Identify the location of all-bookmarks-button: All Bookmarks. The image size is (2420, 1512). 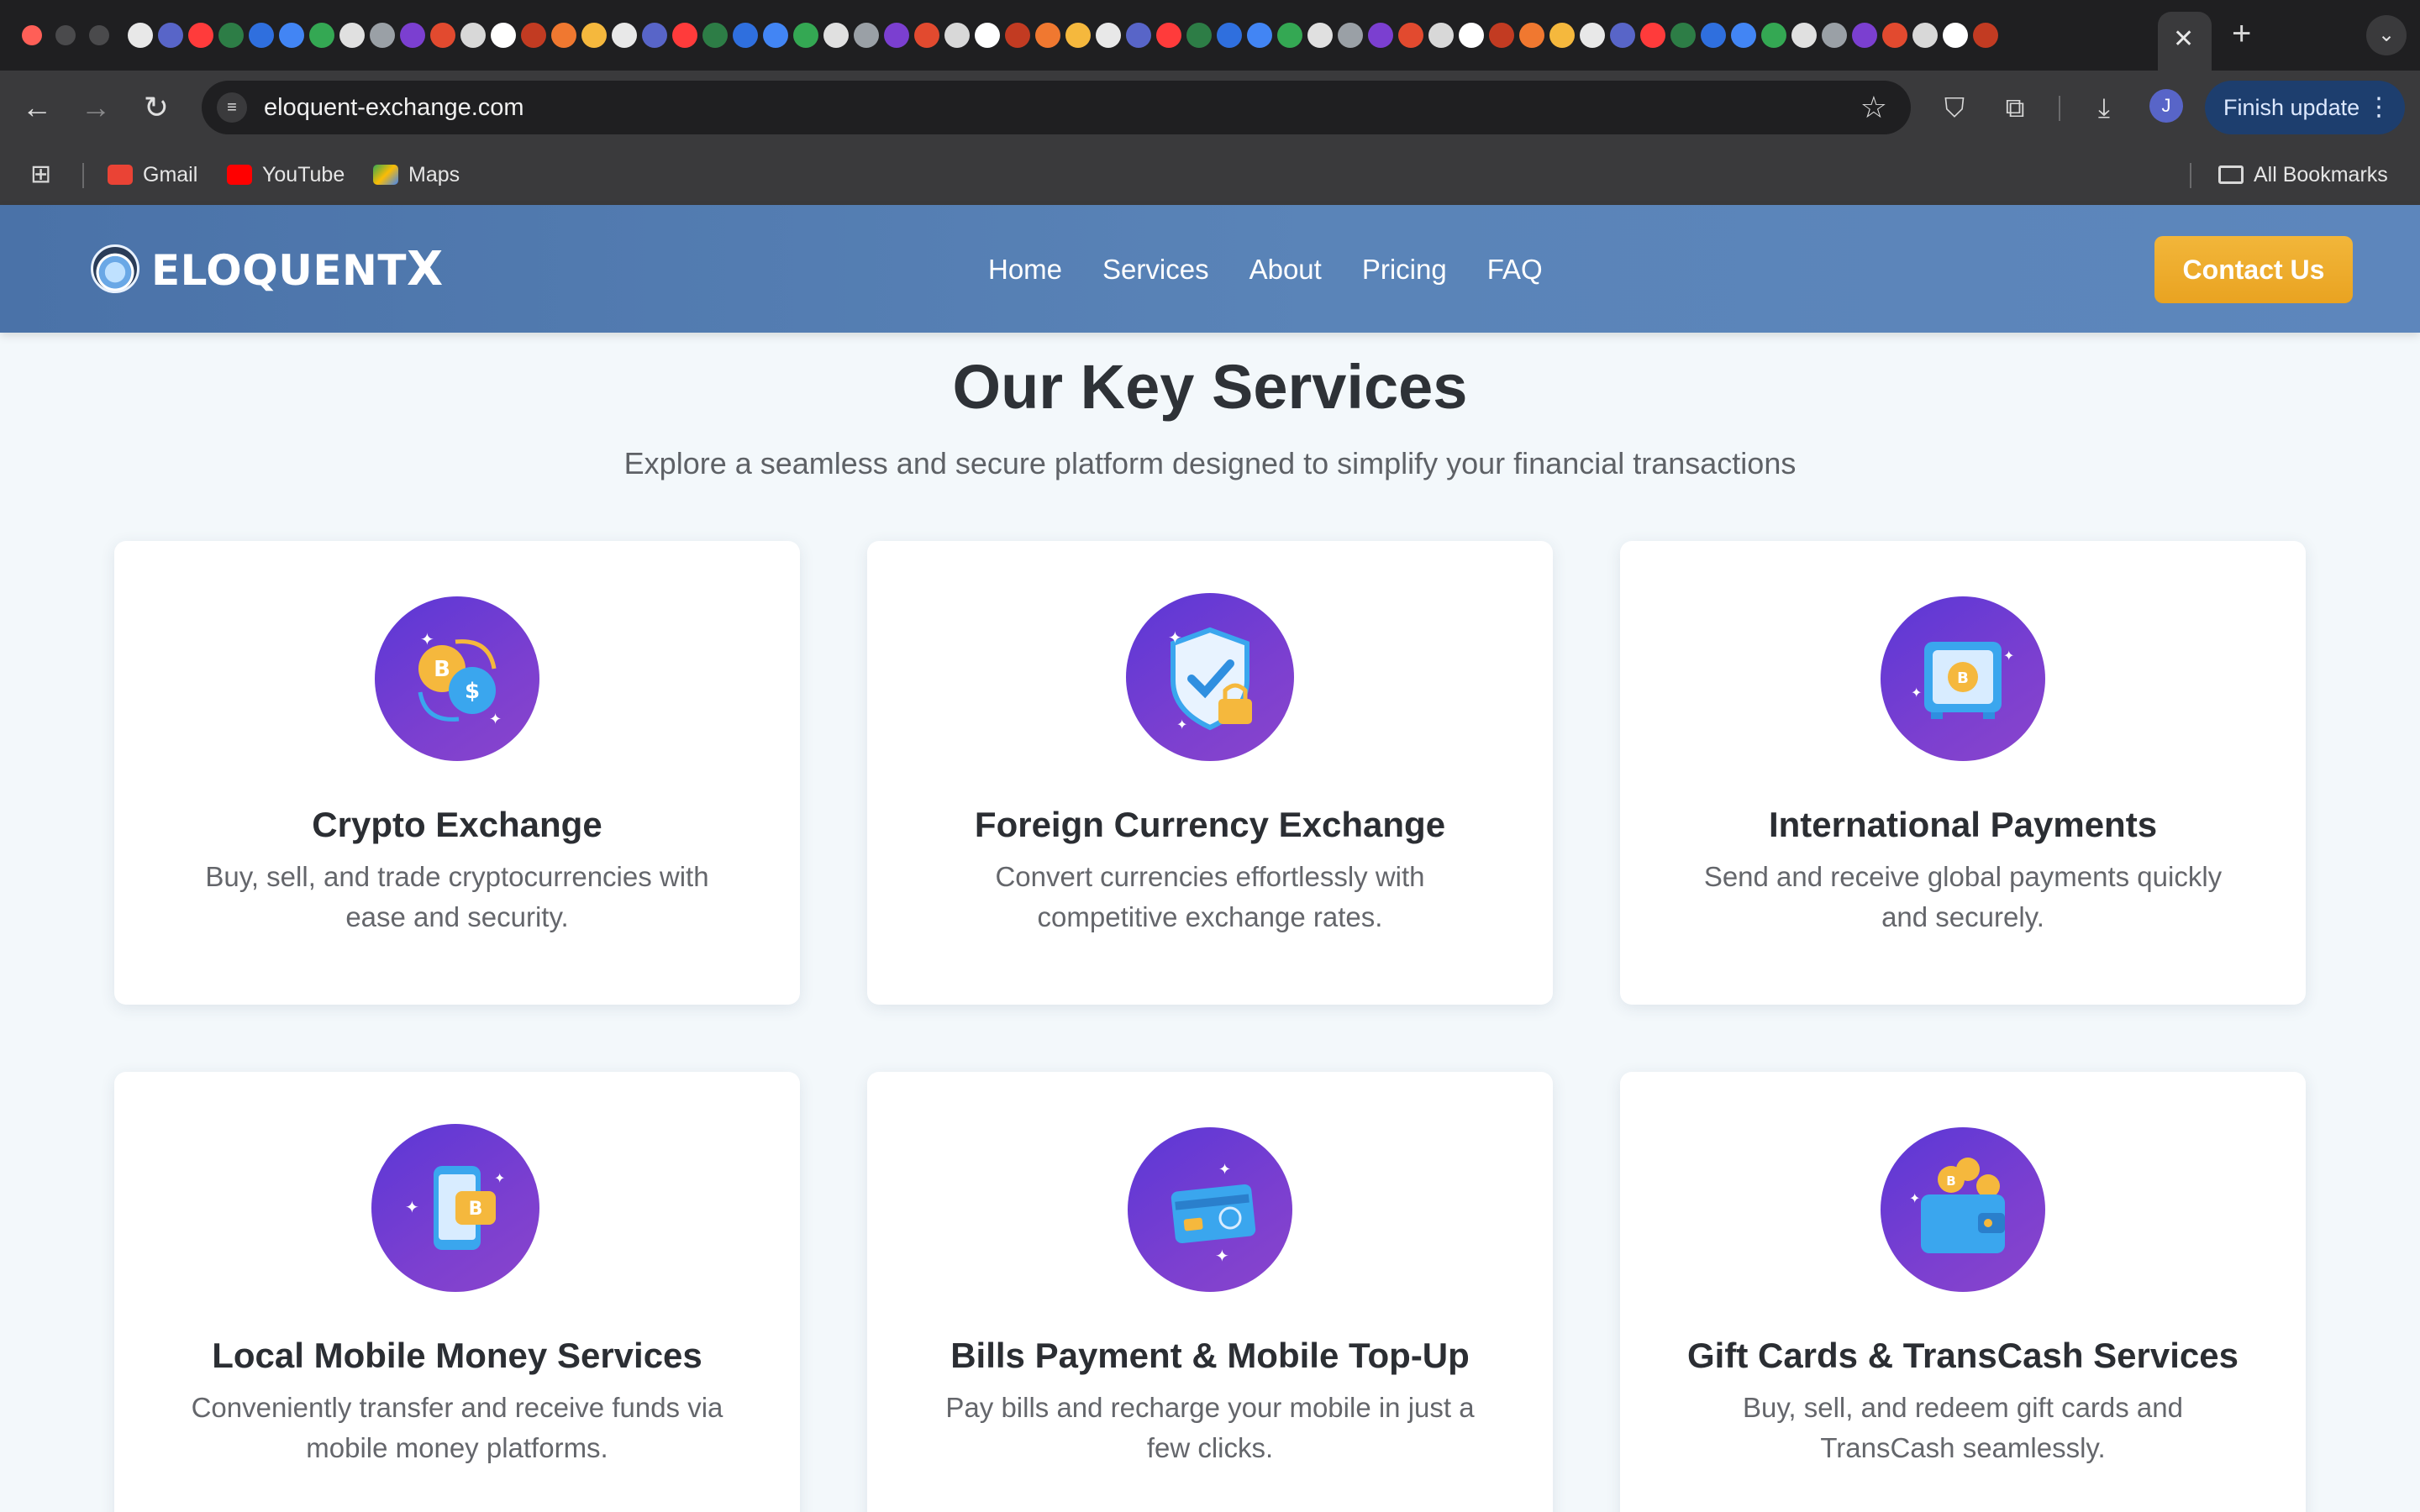
(2303, 175).